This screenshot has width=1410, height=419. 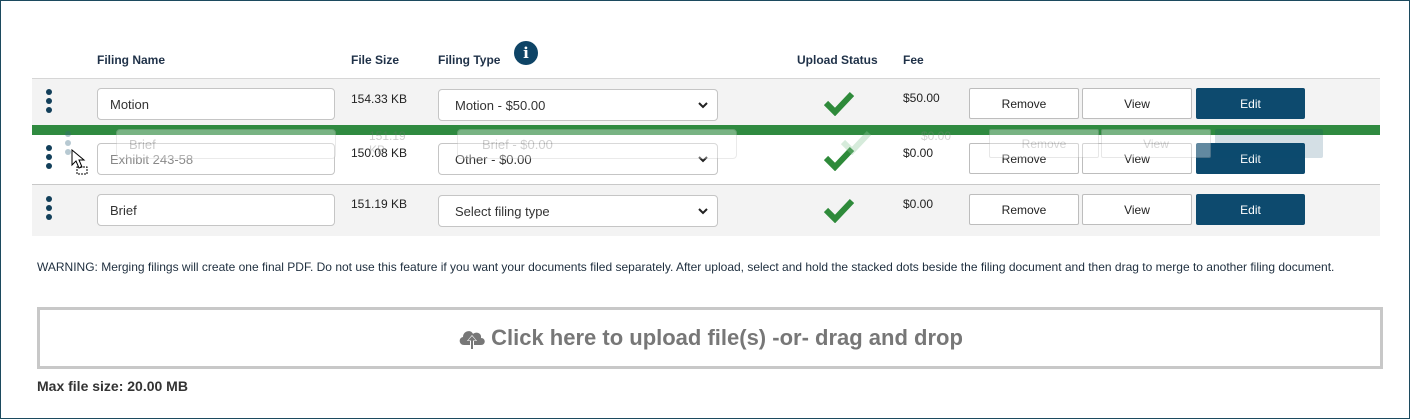 What do you see at coordinates (112, 386) in the screenshot?
I see `max-file-size: Max file size: 20.00 MB` at bounding box center [112, 386].